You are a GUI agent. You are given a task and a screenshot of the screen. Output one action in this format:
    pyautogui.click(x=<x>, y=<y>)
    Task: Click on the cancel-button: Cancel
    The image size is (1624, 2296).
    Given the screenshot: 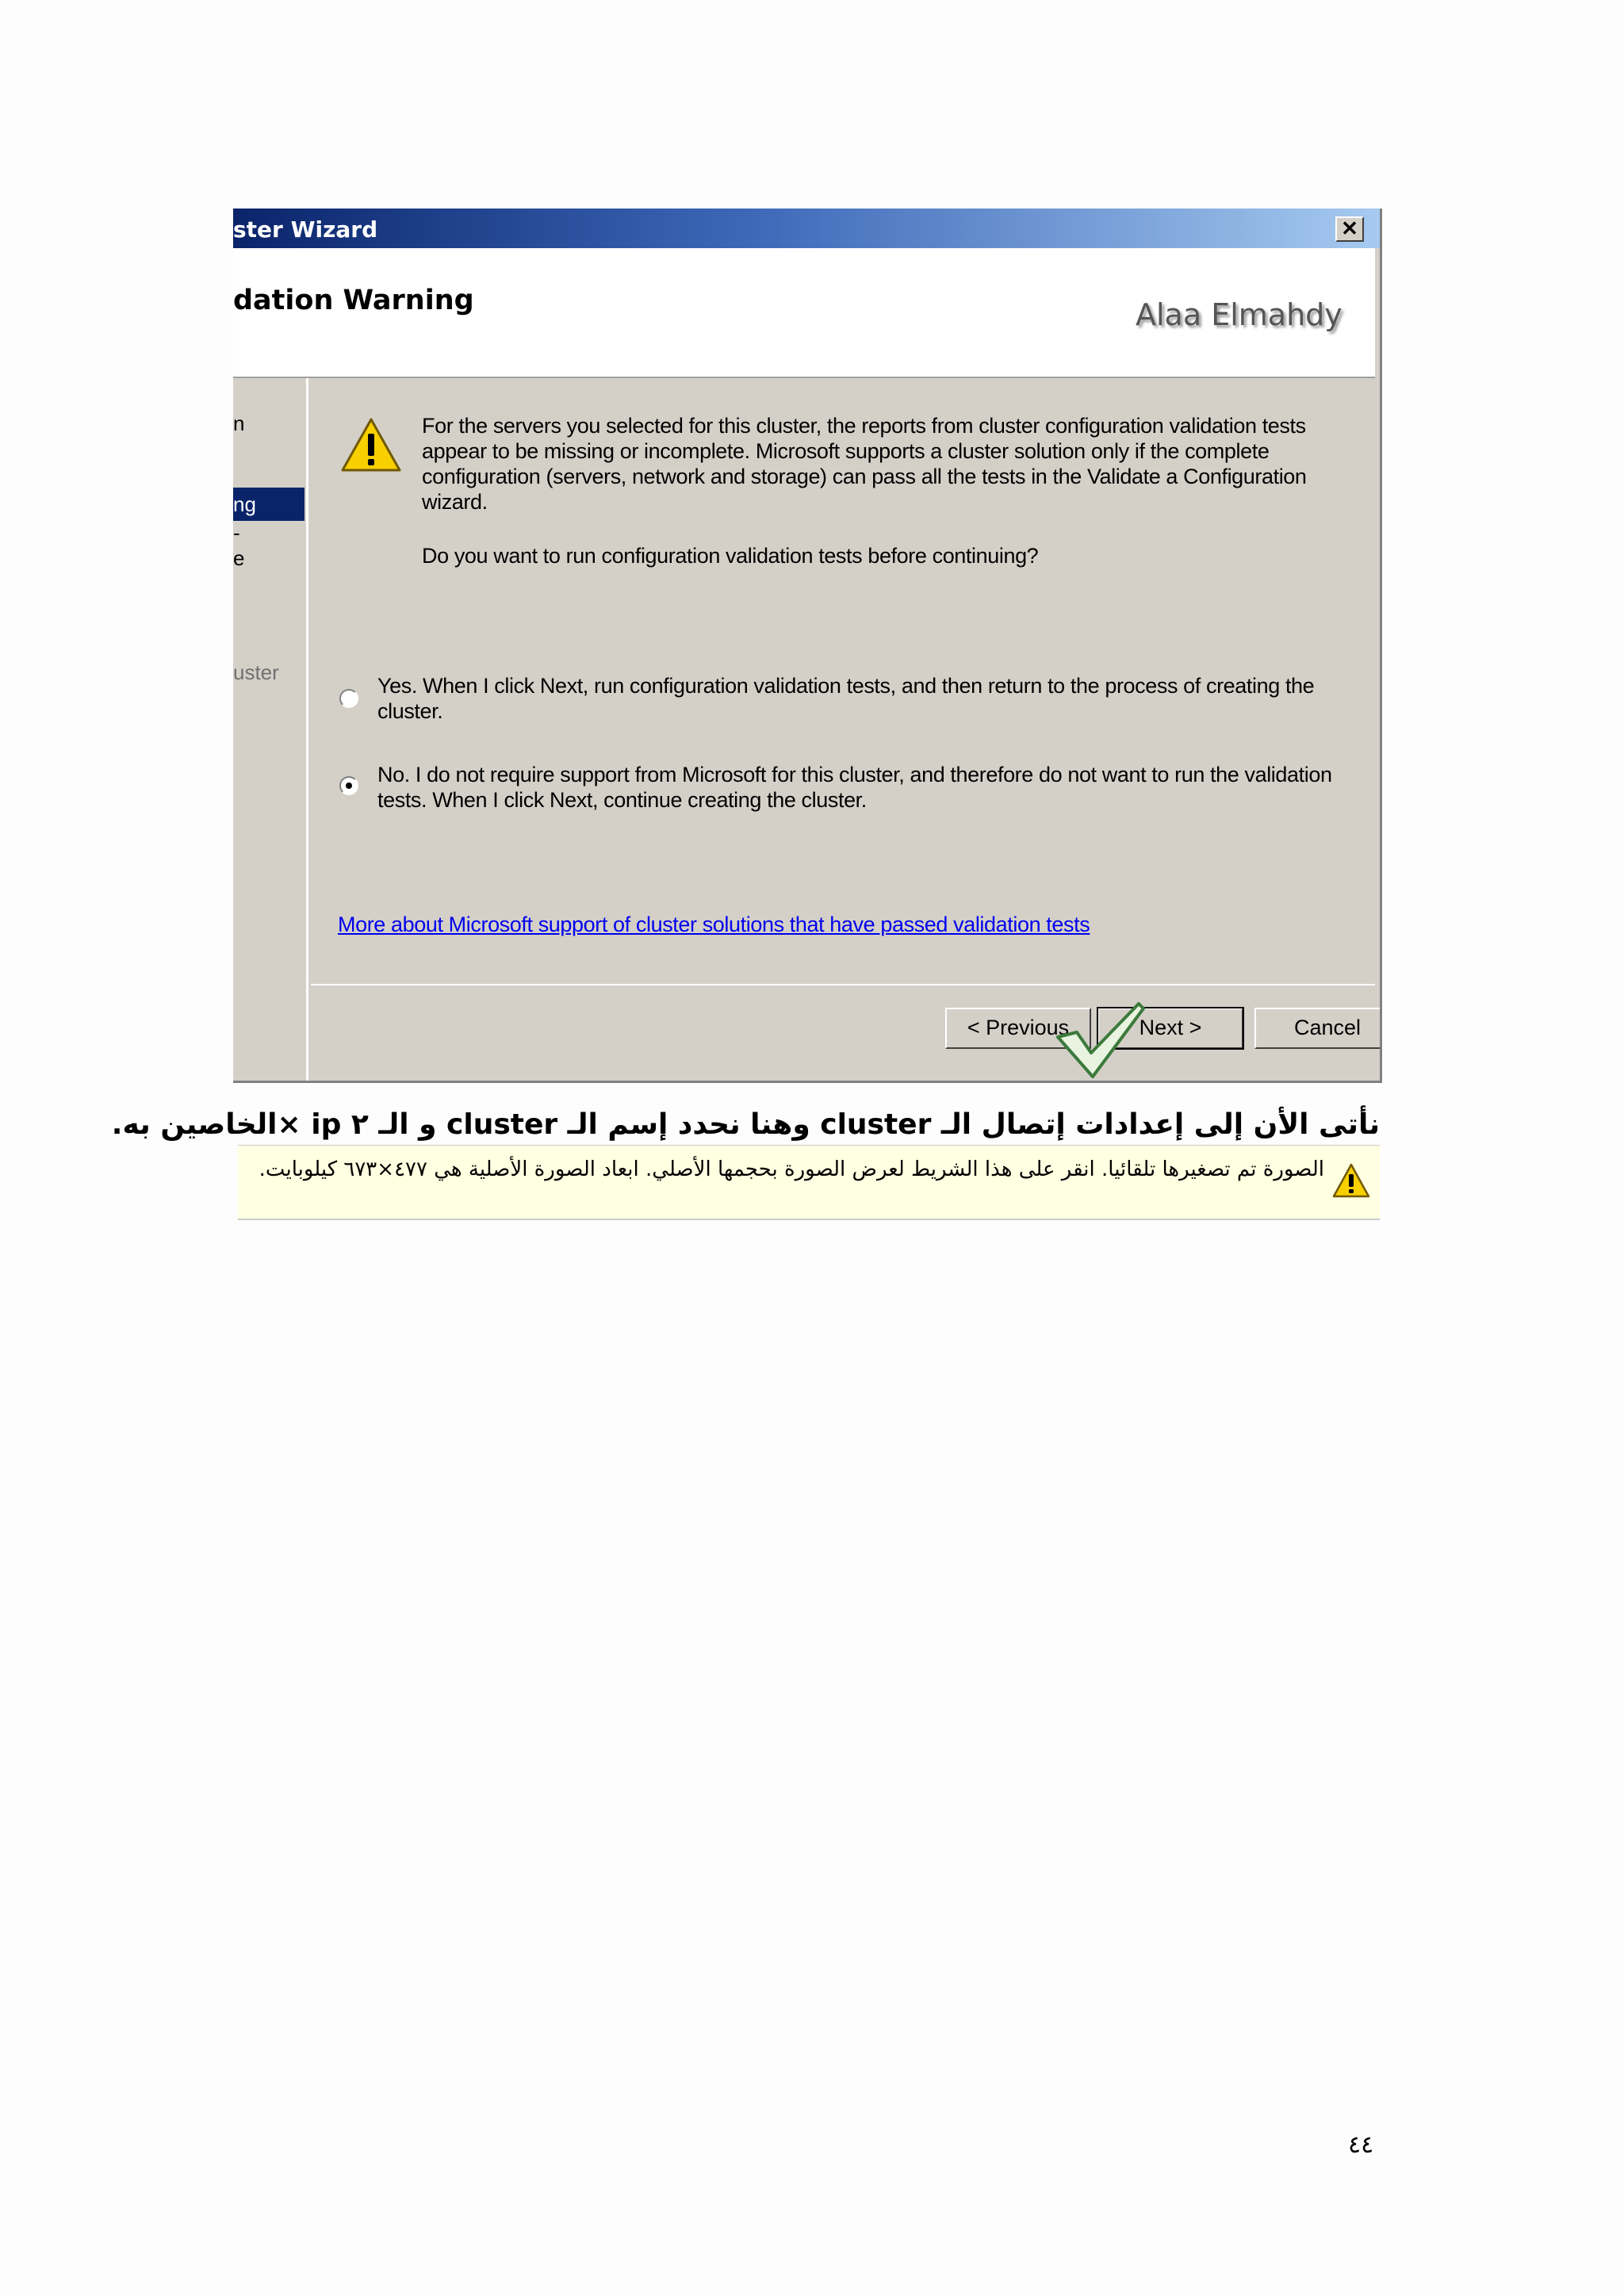 What is the action you would take?
    pyautogui.click(x=1317, y=1029)
    